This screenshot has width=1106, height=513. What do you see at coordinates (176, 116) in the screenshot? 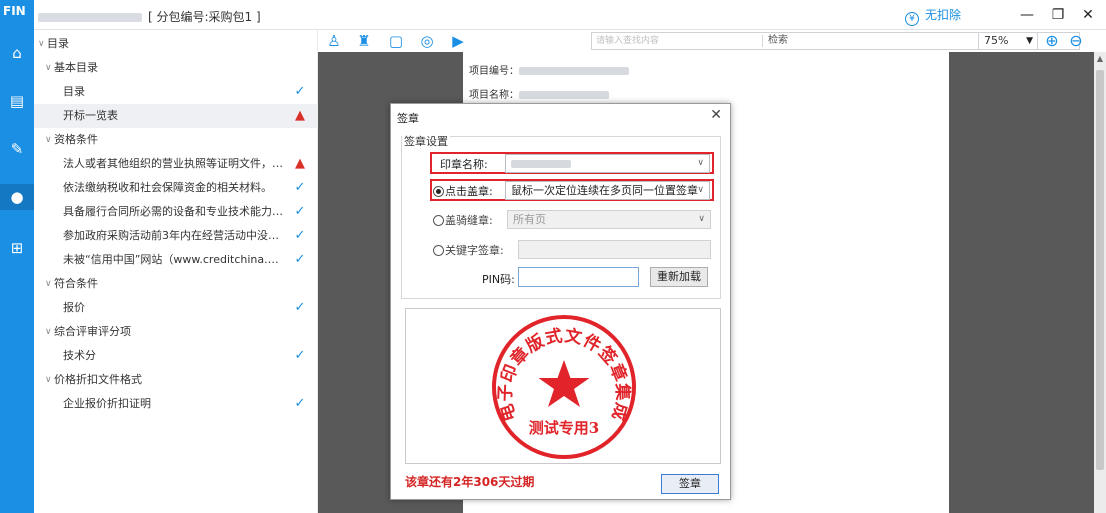
I see `tree-item: 开标一览表 ▲` at bounding box center [176, 116].